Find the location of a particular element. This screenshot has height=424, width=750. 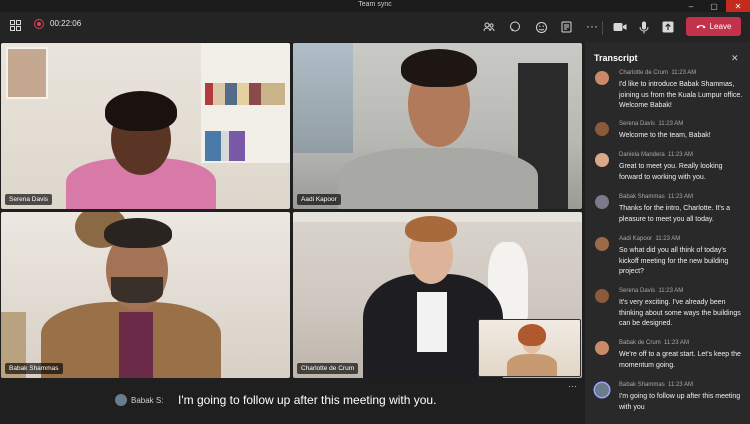

participant-name: Aadi Kapoor is located at coordinates (319, 199).